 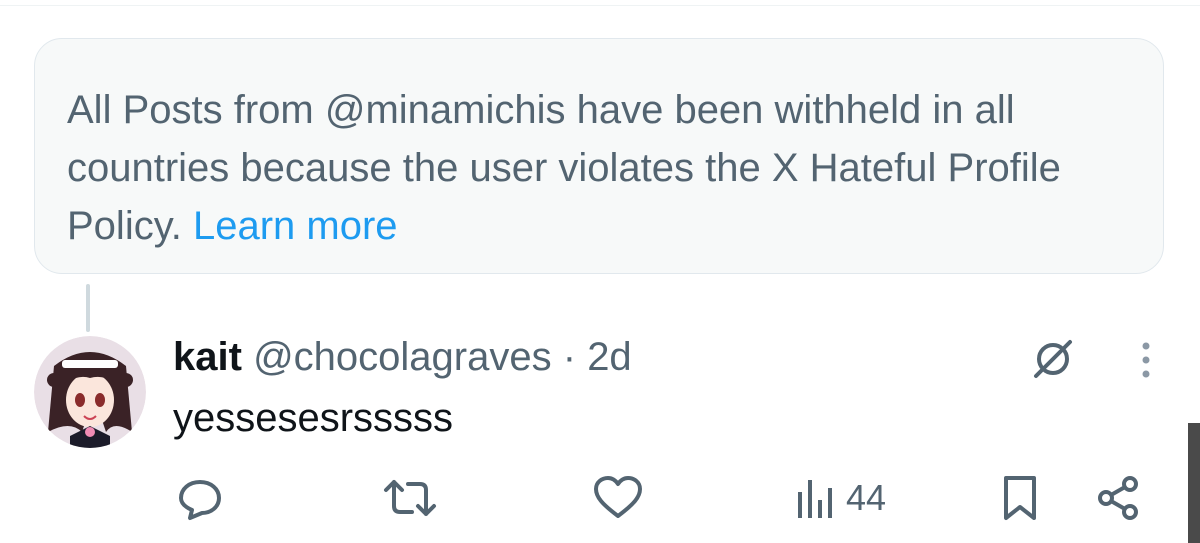 I want to click on author-handle: @chocolagraves, so click(x=402, y=357).